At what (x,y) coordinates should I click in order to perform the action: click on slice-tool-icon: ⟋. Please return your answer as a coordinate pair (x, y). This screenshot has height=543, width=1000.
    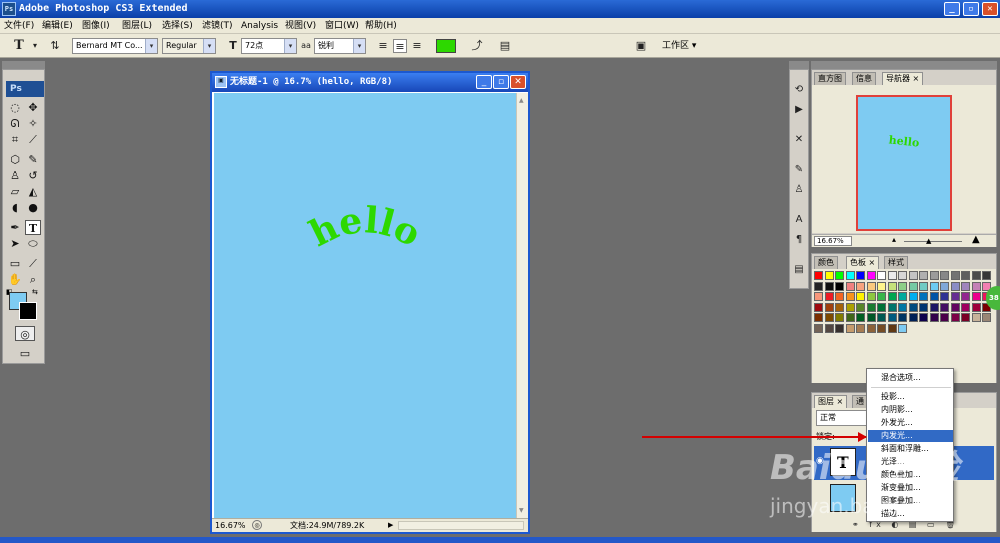
    Looking at the image, I should click on (33, 139).